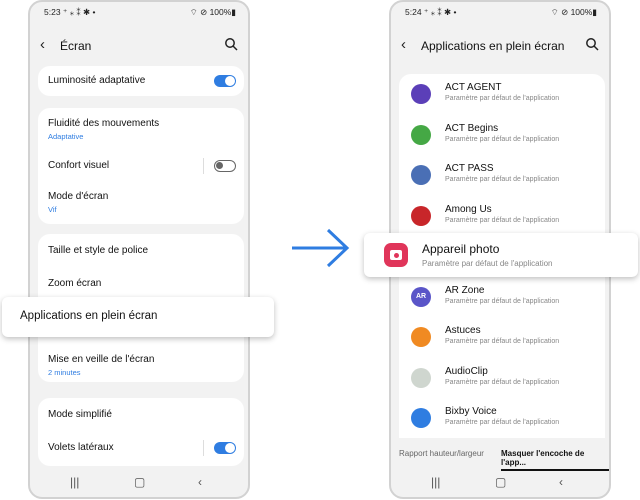  Describe the element at coordinates (141, 283) in the screenshot. I see `row-zoom: Zoom écran` at that location.